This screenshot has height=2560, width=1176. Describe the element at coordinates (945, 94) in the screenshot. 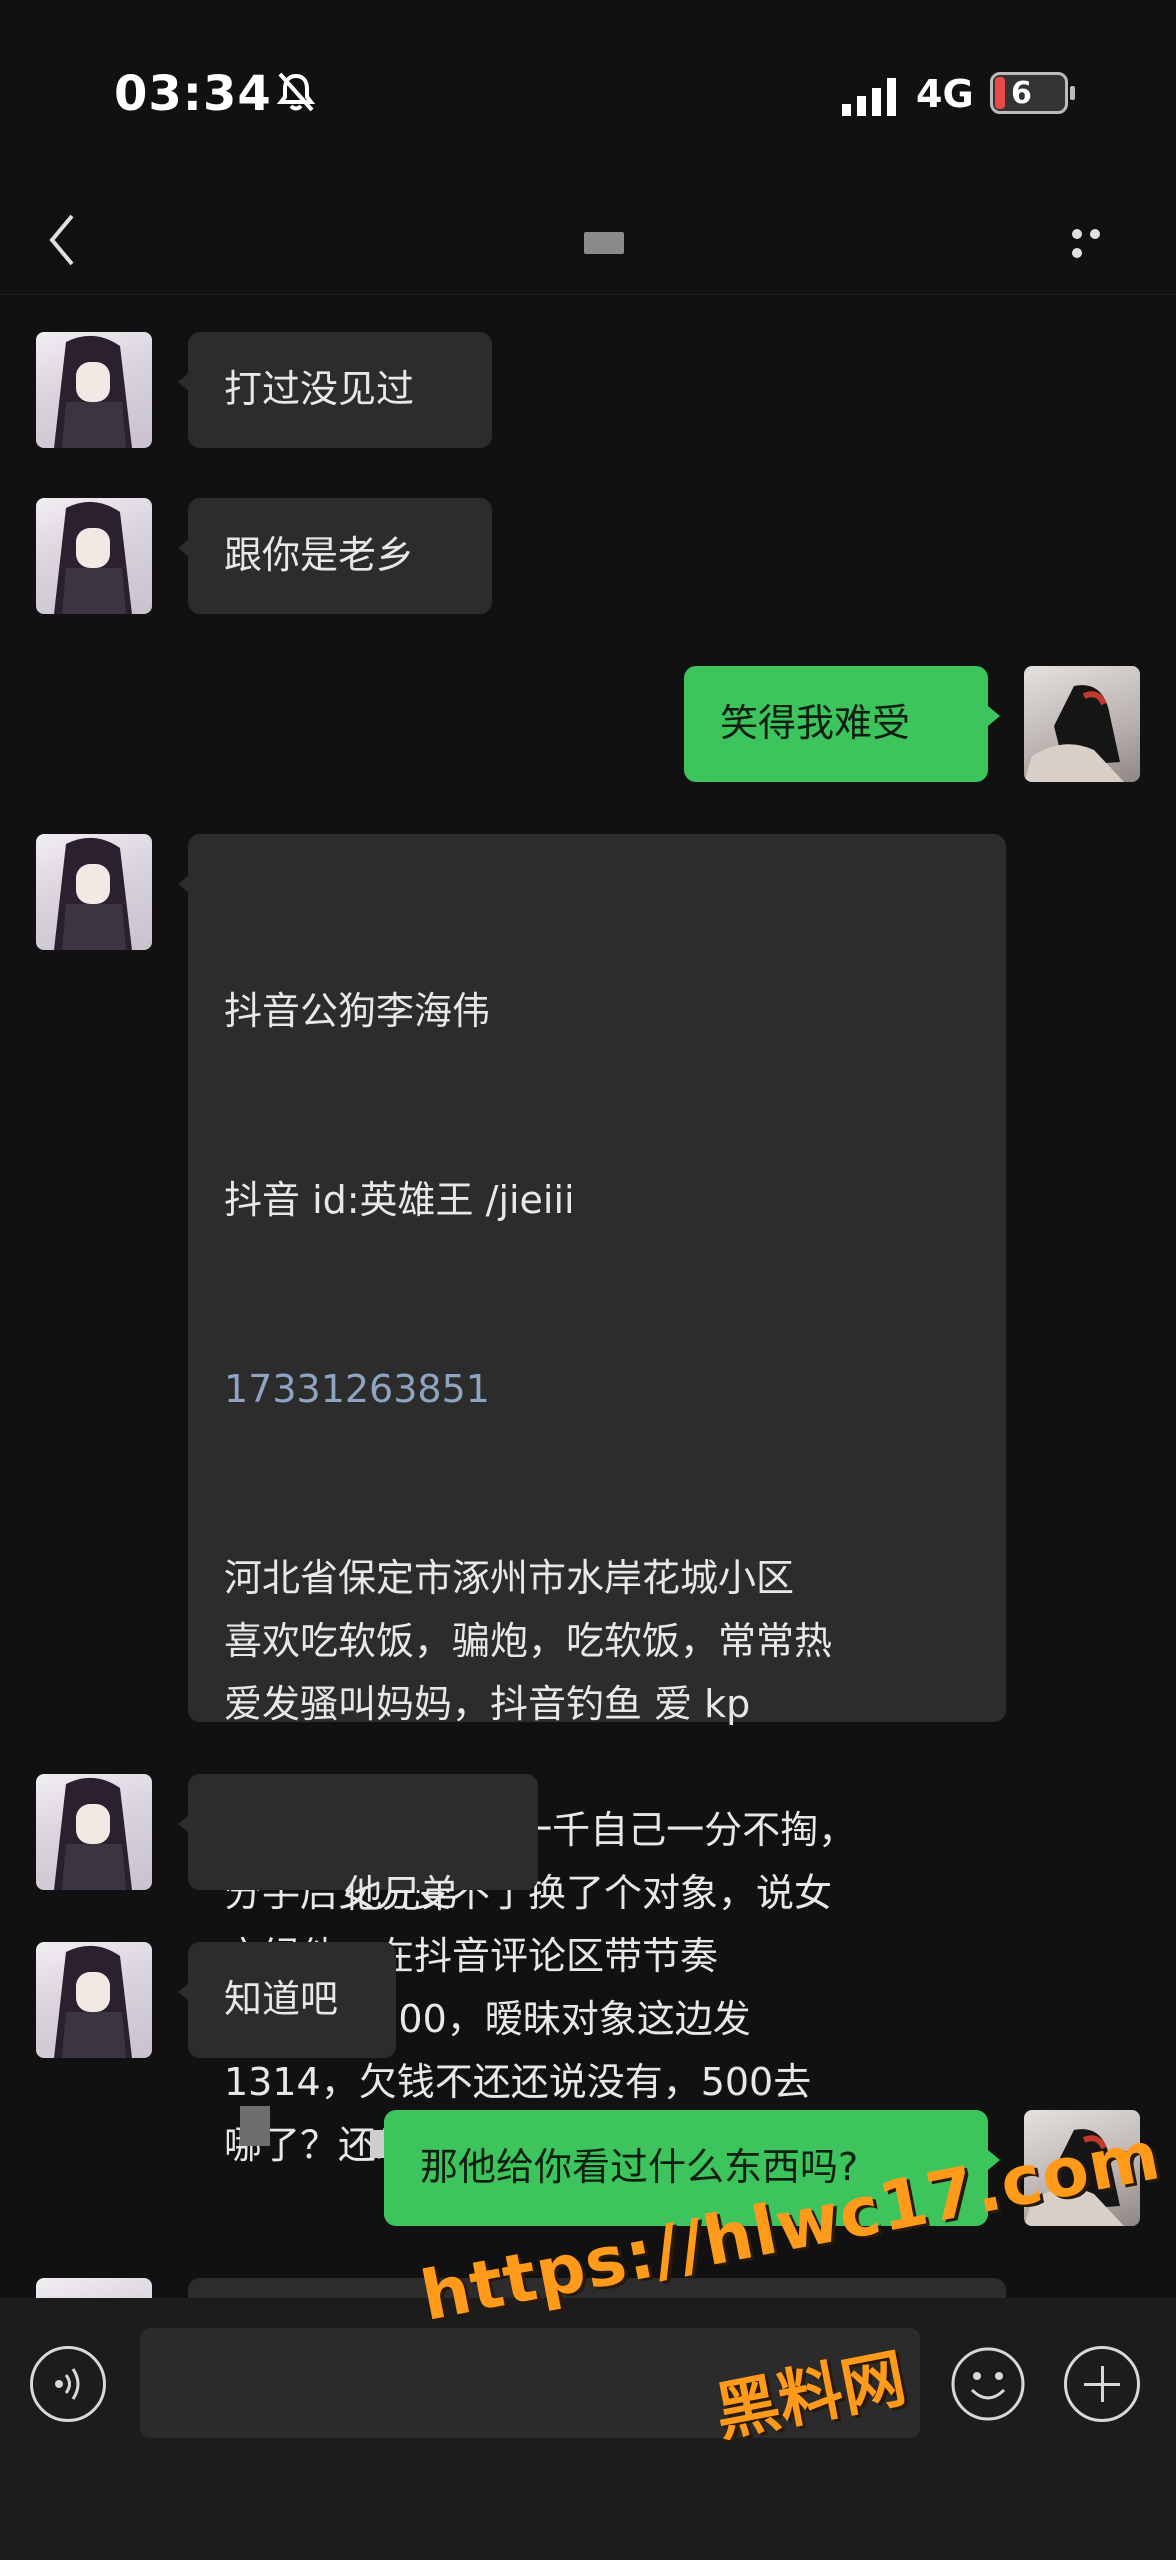

I see `network-type: 4G` at that location.